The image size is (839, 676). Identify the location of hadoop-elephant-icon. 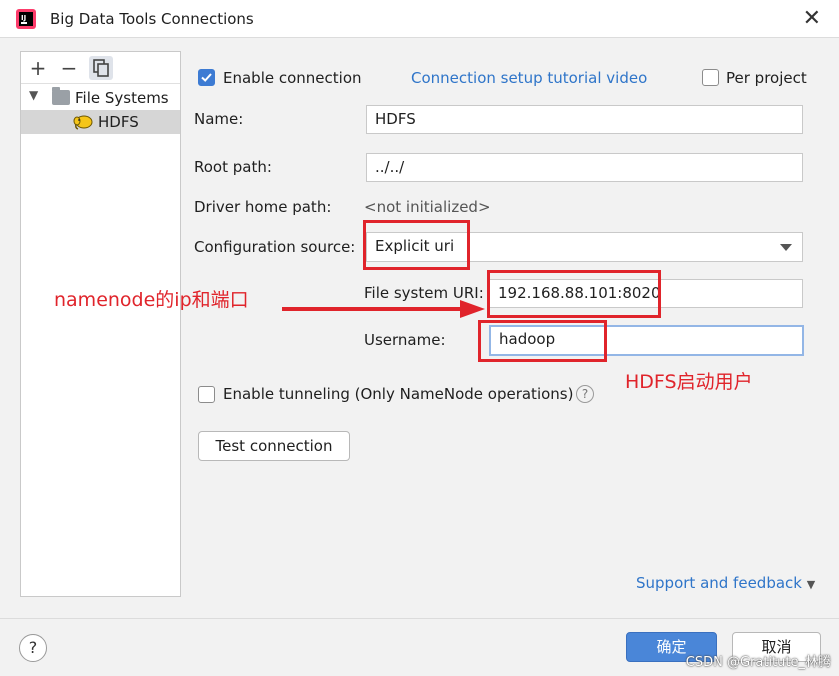
(83, 122).